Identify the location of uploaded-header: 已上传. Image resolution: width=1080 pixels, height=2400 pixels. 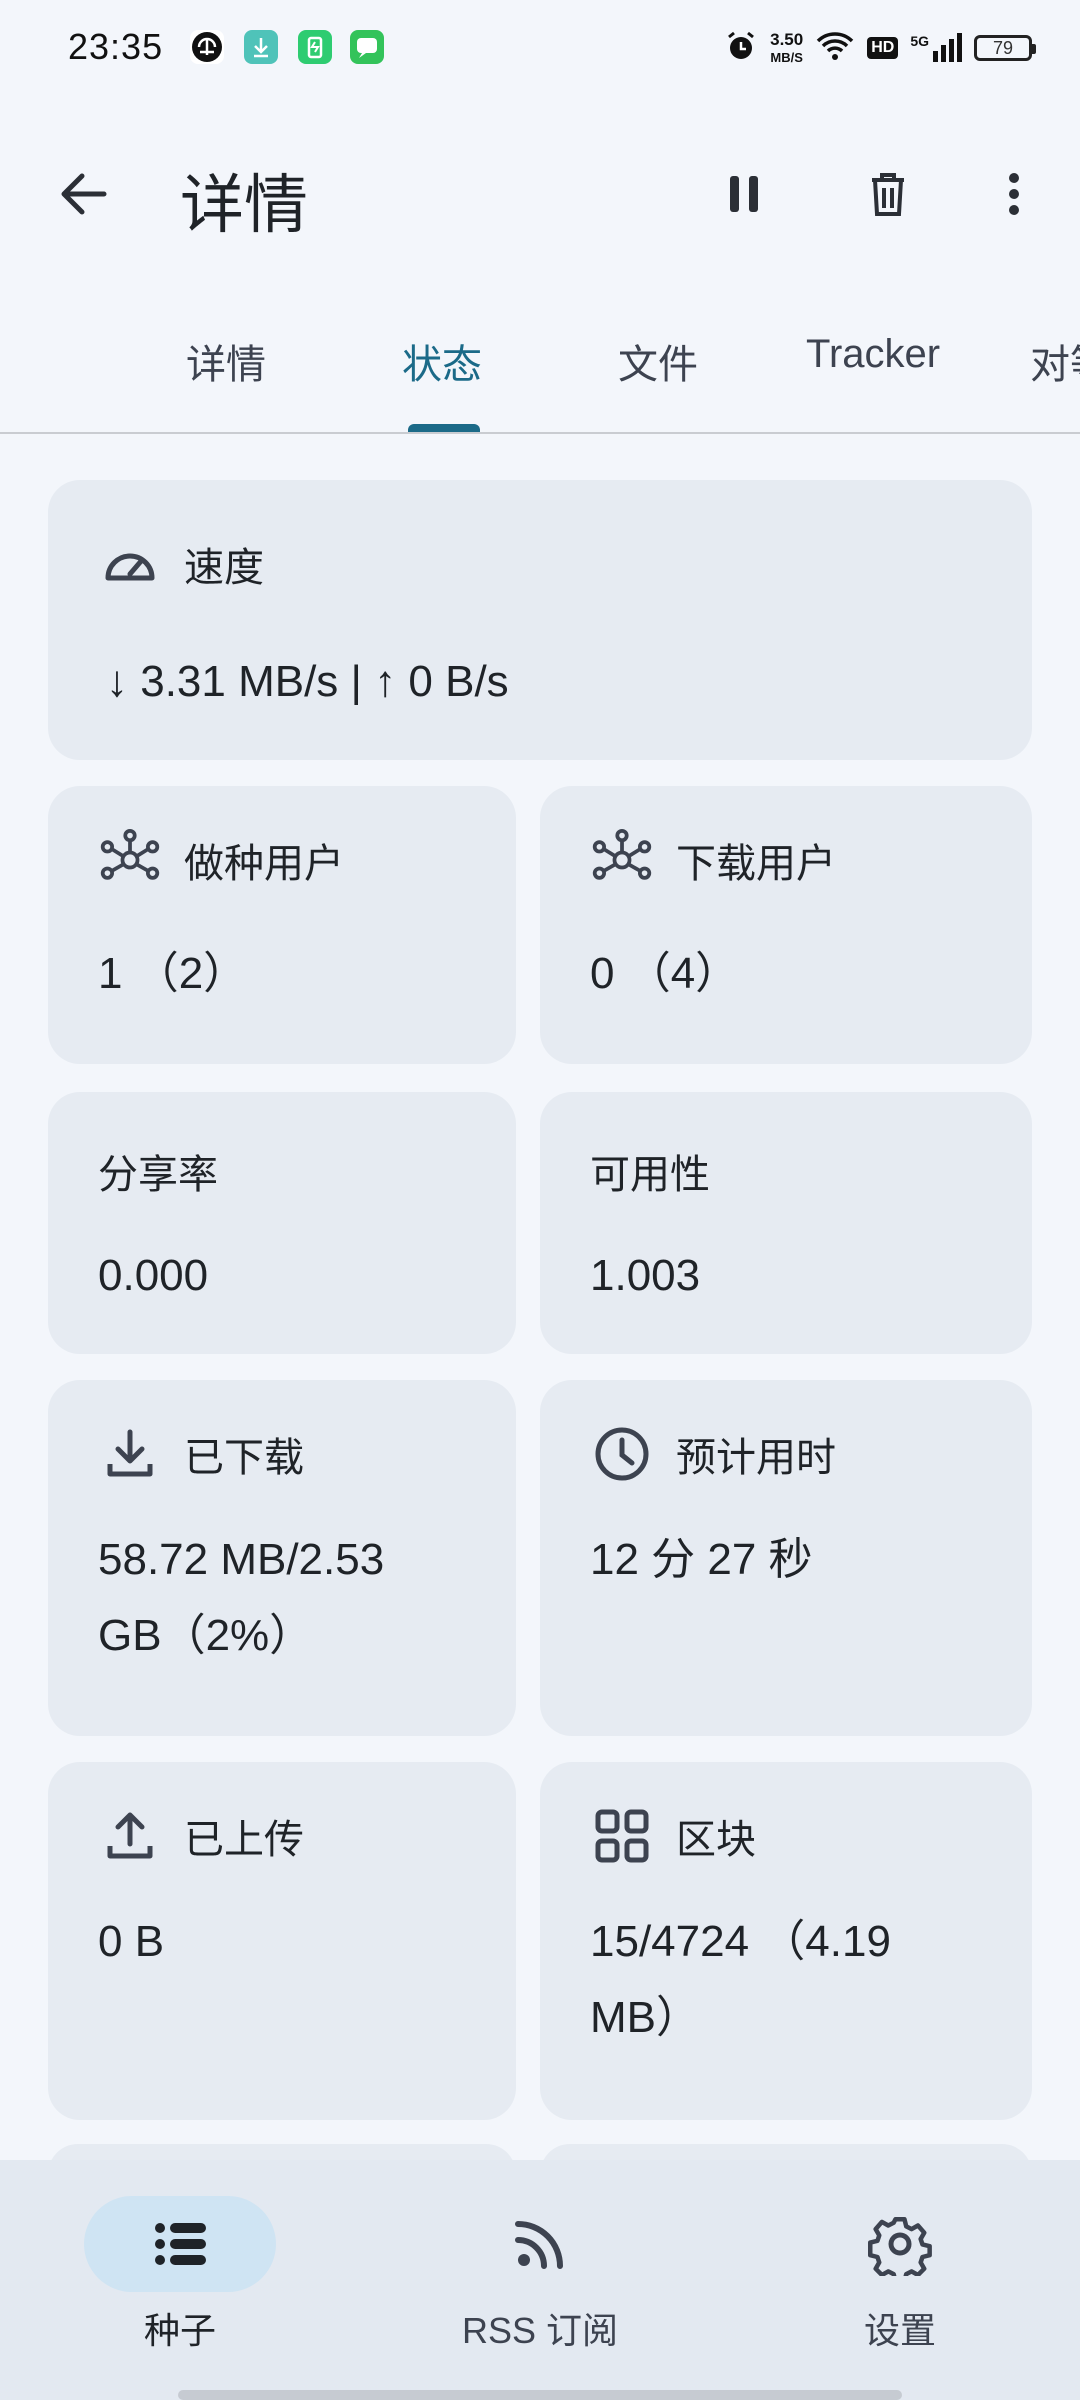
(201, 1836).